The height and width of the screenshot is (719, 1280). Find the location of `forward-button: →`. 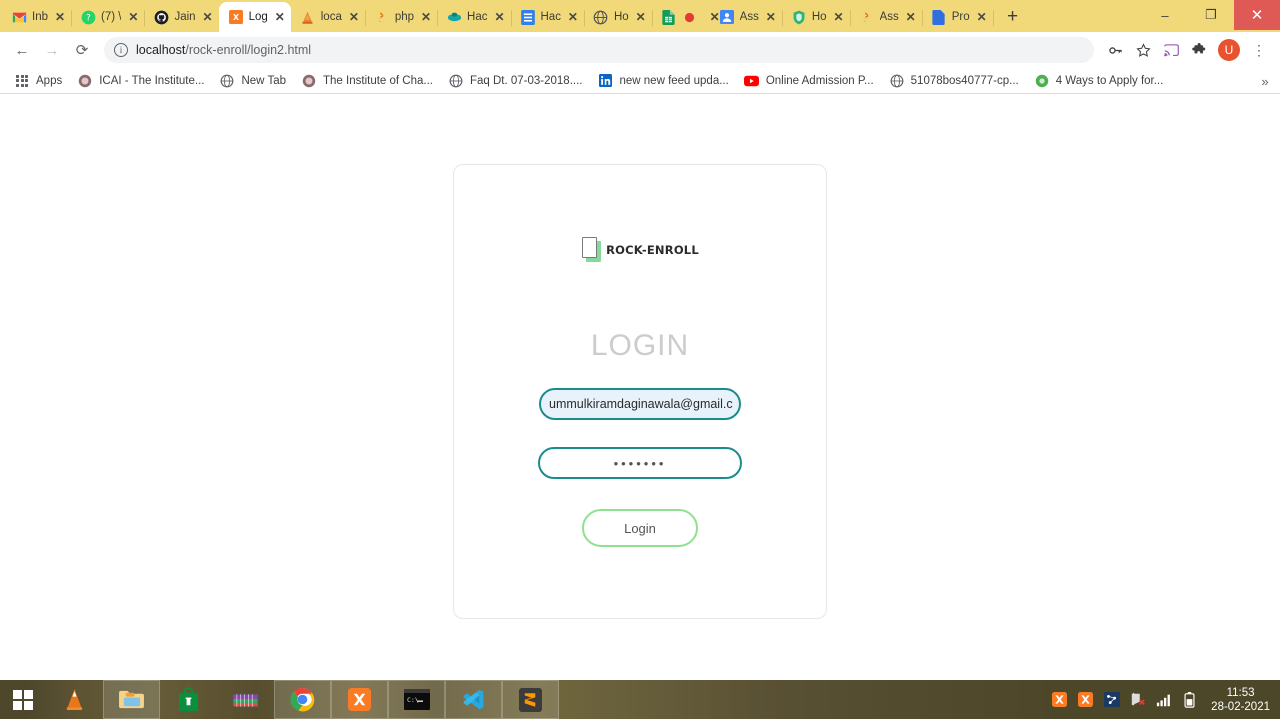

forward-button: → is located at coordinates (52, 50).